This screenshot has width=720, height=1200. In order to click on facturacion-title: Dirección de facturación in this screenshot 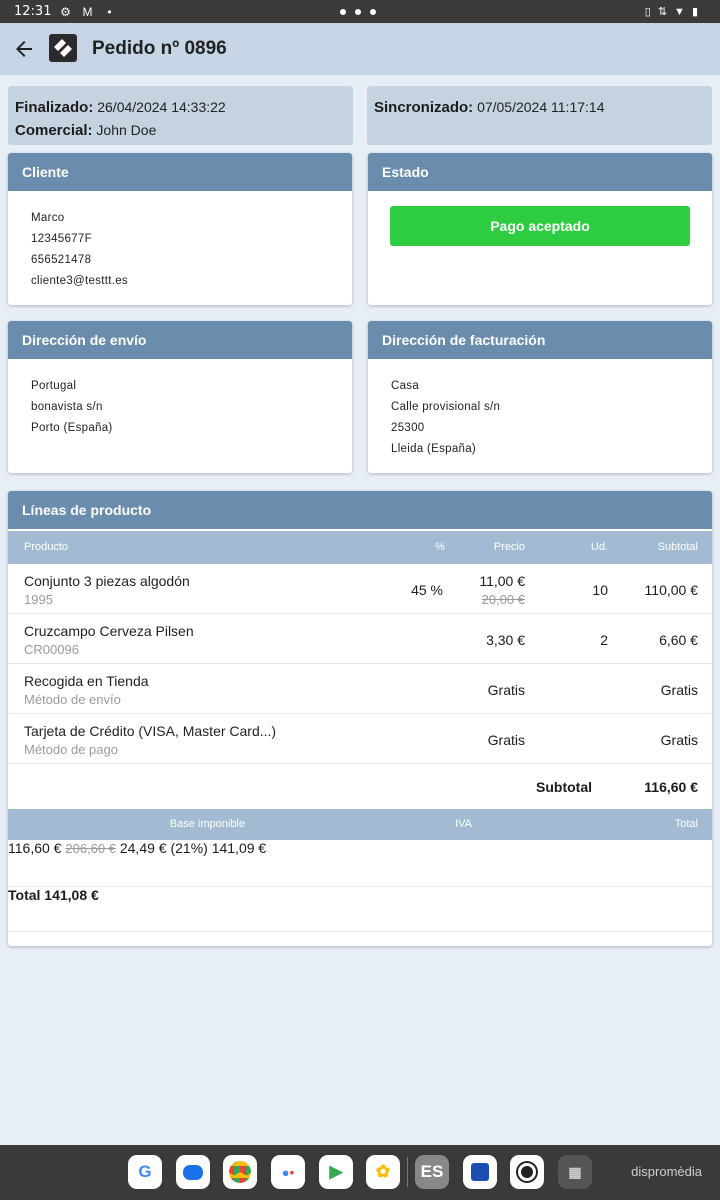, I will do `click(540, 340)`.